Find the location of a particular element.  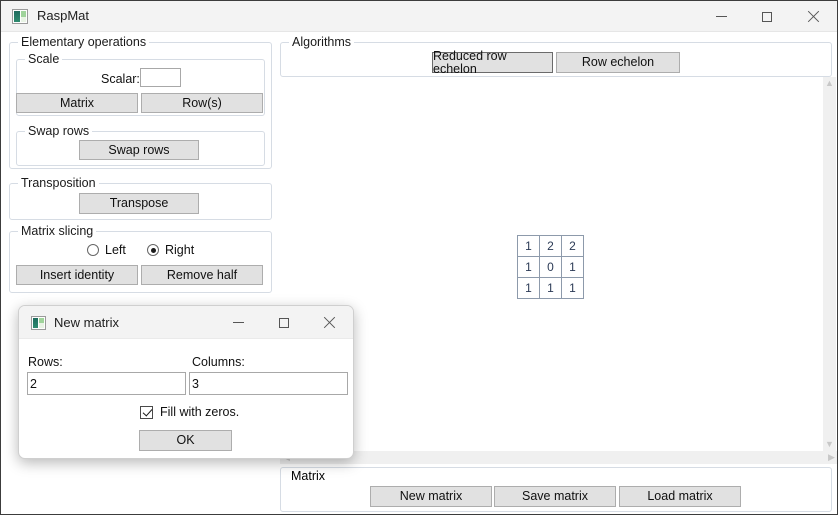

title-bar: RaspMat is located at coordinates (419, 16).